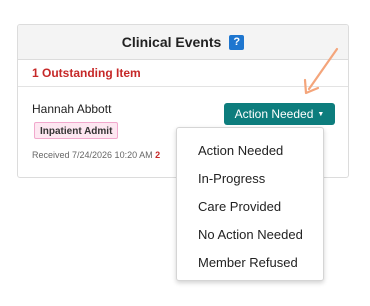 Image resolution: width=370 pixels, height=306 pixels. What do you see at coordinates (321, 71) in the screenshot?
I see `pointer-arrow-icon` at bounding box center [321, 71].